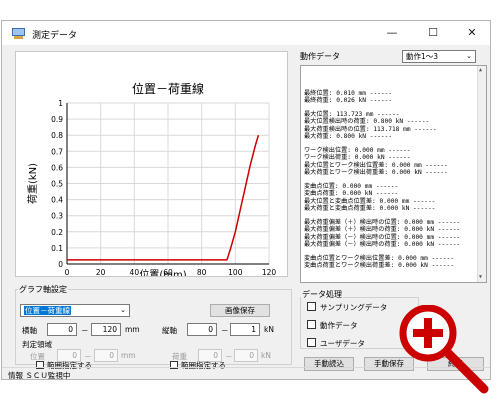 The height and width of the screenshot is (400, 500). Describe the element at coordinates (67, 272) in the screenshot. I see `x-tick-label: 0` at that location.